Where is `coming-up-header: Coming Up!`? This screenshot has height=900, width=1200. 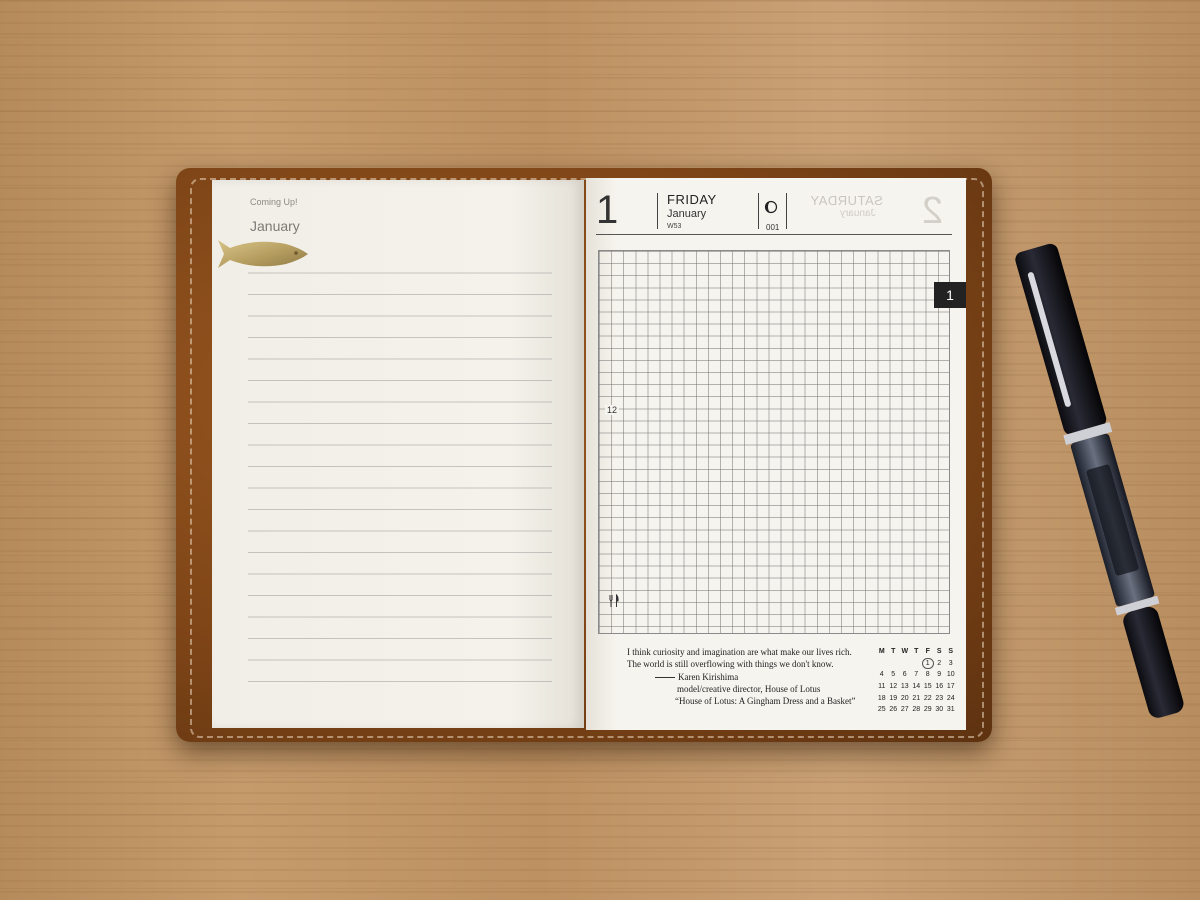 coming-up-header: Coming Up! is located at coordinates (274, 202).